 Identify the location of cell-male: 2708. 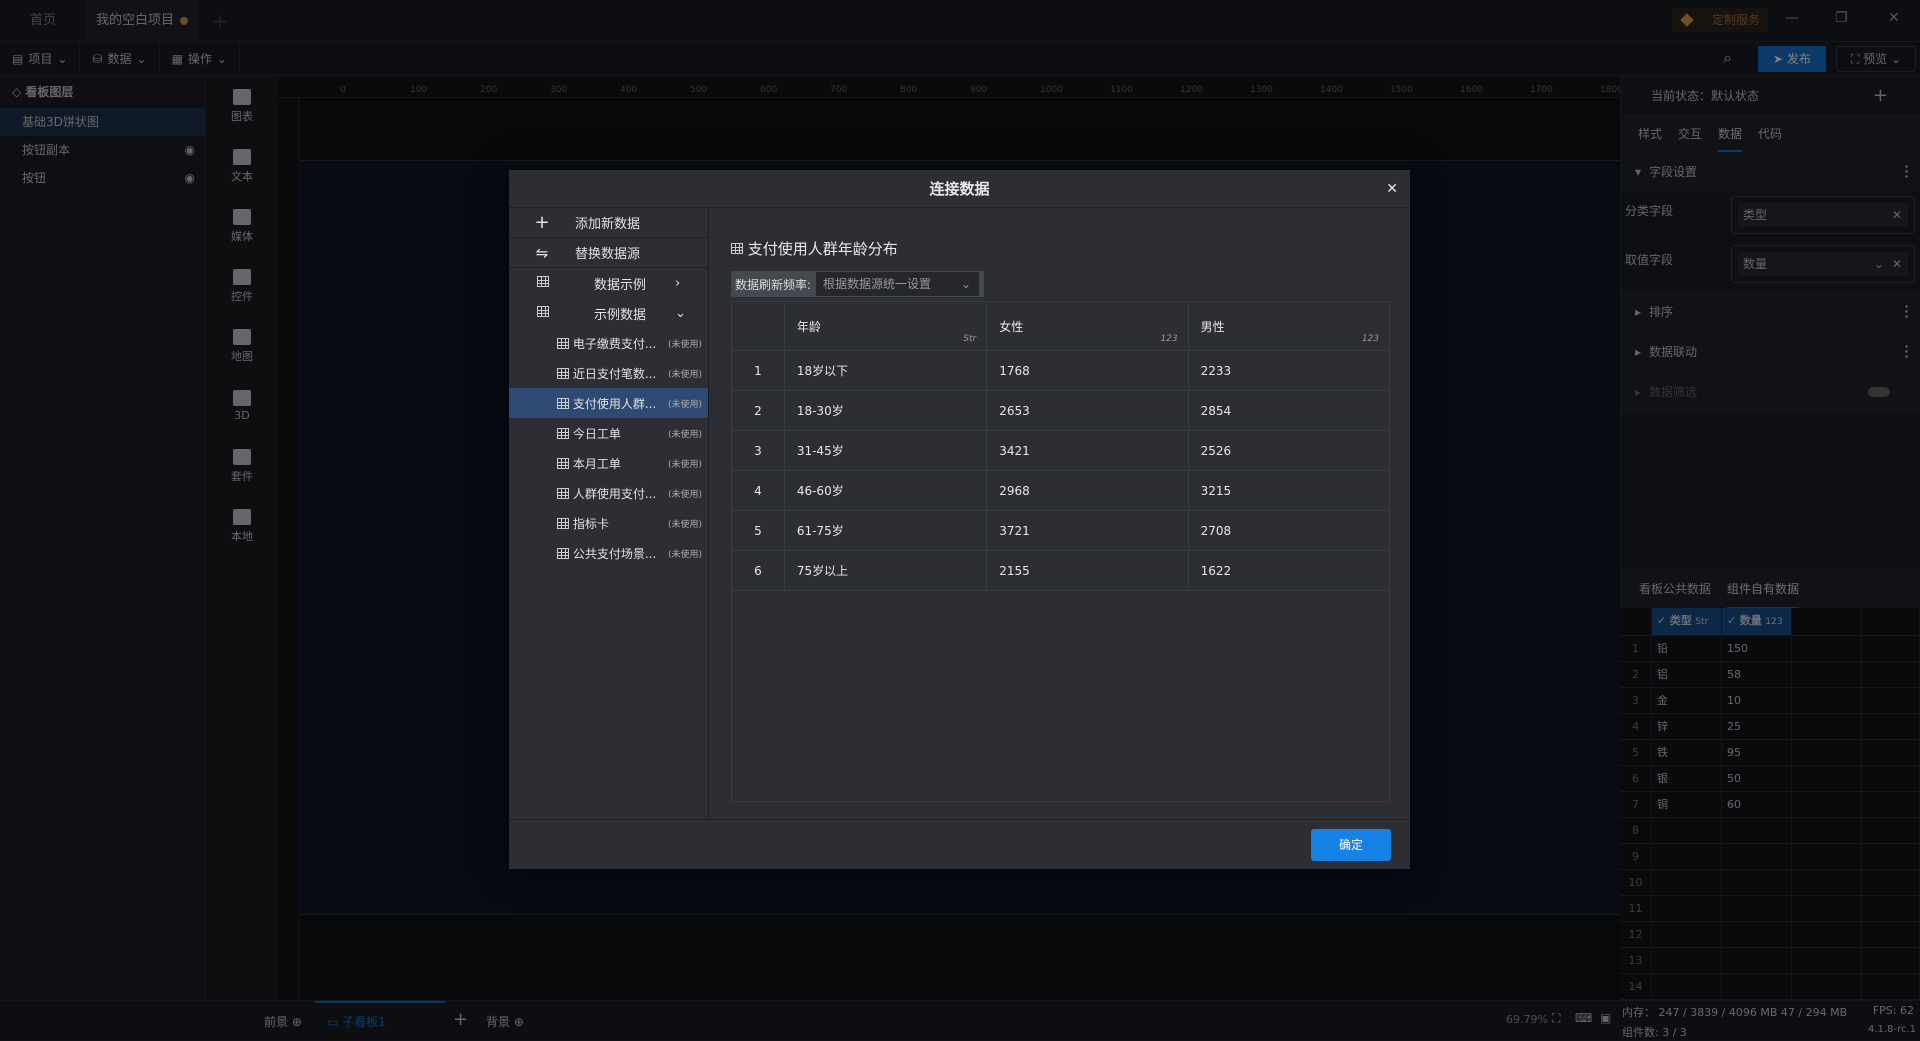
(1216, 530).